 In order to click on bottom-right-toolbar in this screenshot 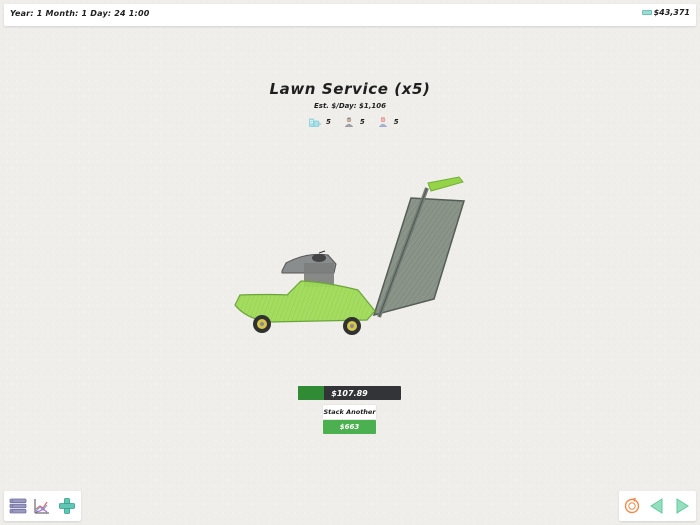, I will do `click(657, 506)`.